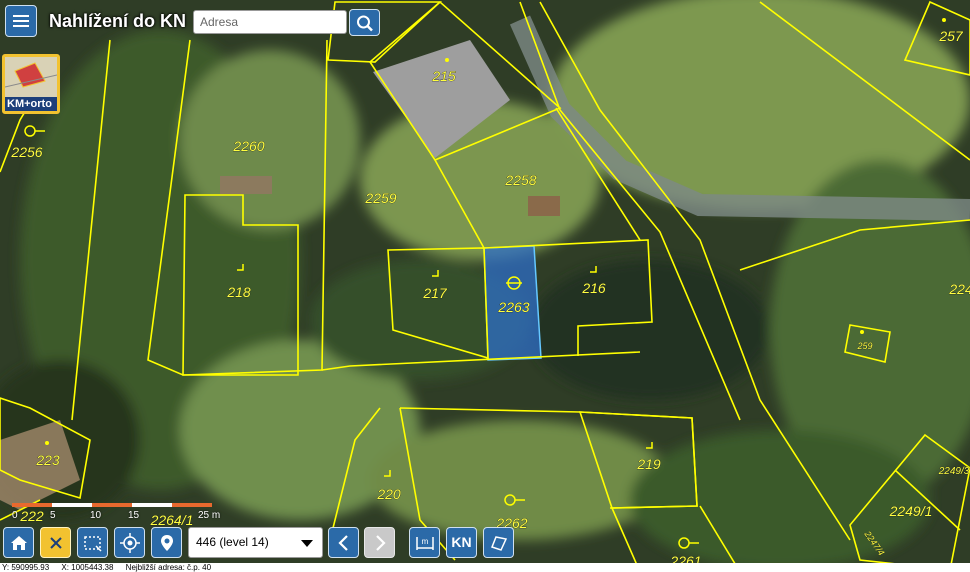 The height and width of the screenshot is (572, 970). I want to click on previous-button, so click(343, 542).